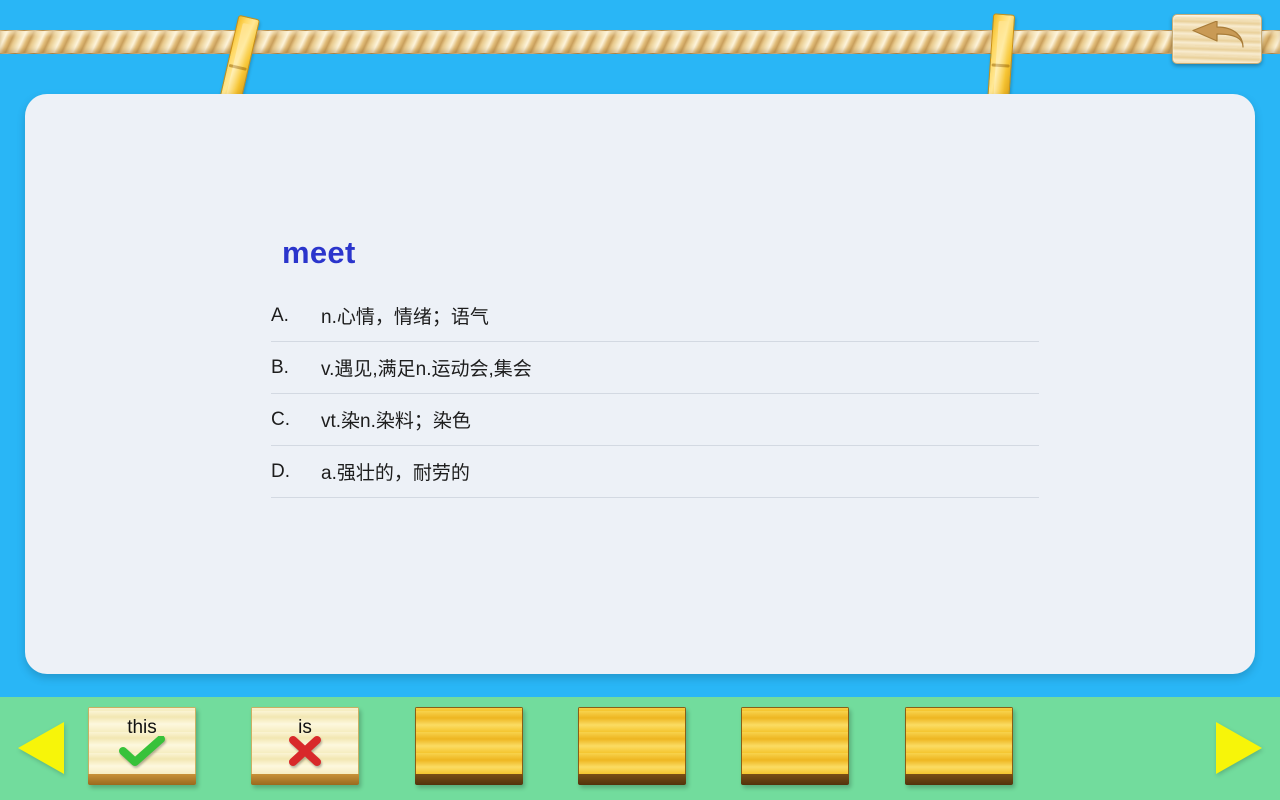 The image size is (1280, 800). I want to click on option-text-d: a.强壮的，耐劳的, so click(395, 473).